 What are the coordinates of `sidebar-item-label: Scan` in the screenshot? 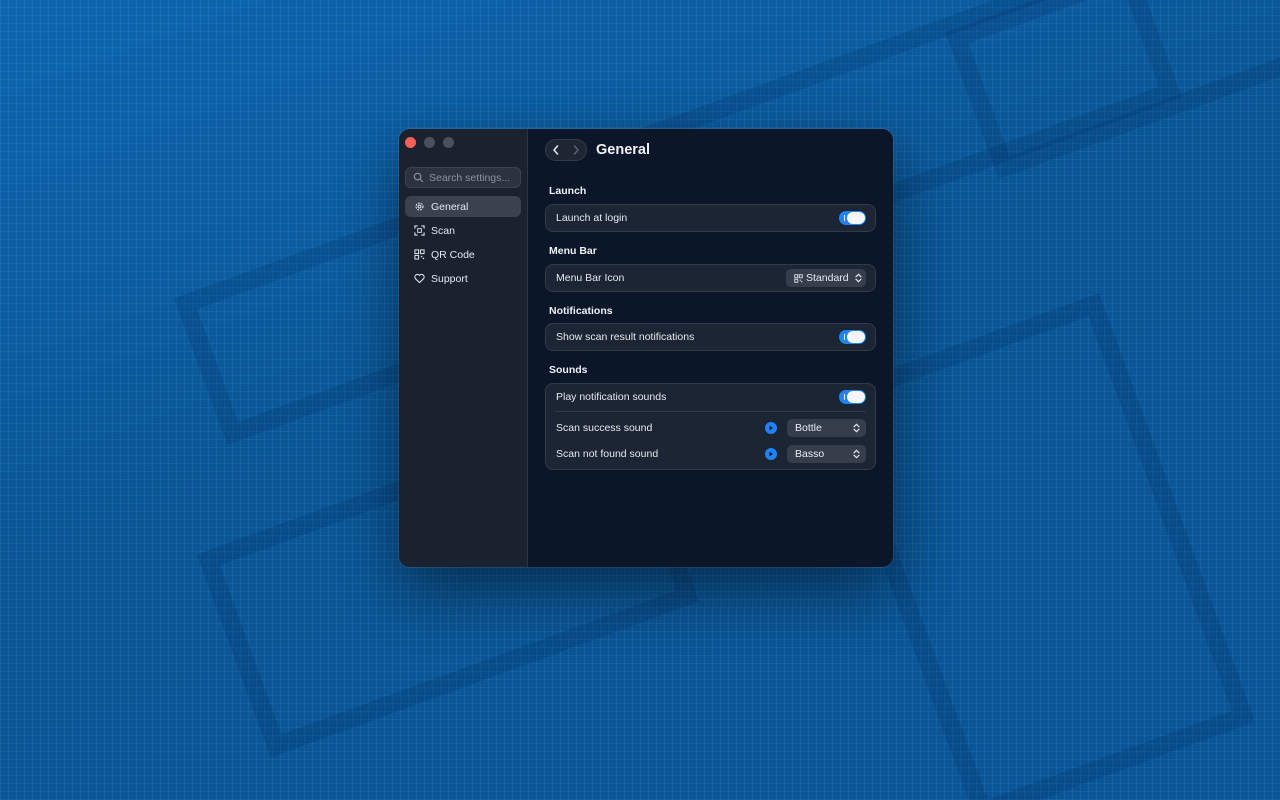 It's located at (443, 230).